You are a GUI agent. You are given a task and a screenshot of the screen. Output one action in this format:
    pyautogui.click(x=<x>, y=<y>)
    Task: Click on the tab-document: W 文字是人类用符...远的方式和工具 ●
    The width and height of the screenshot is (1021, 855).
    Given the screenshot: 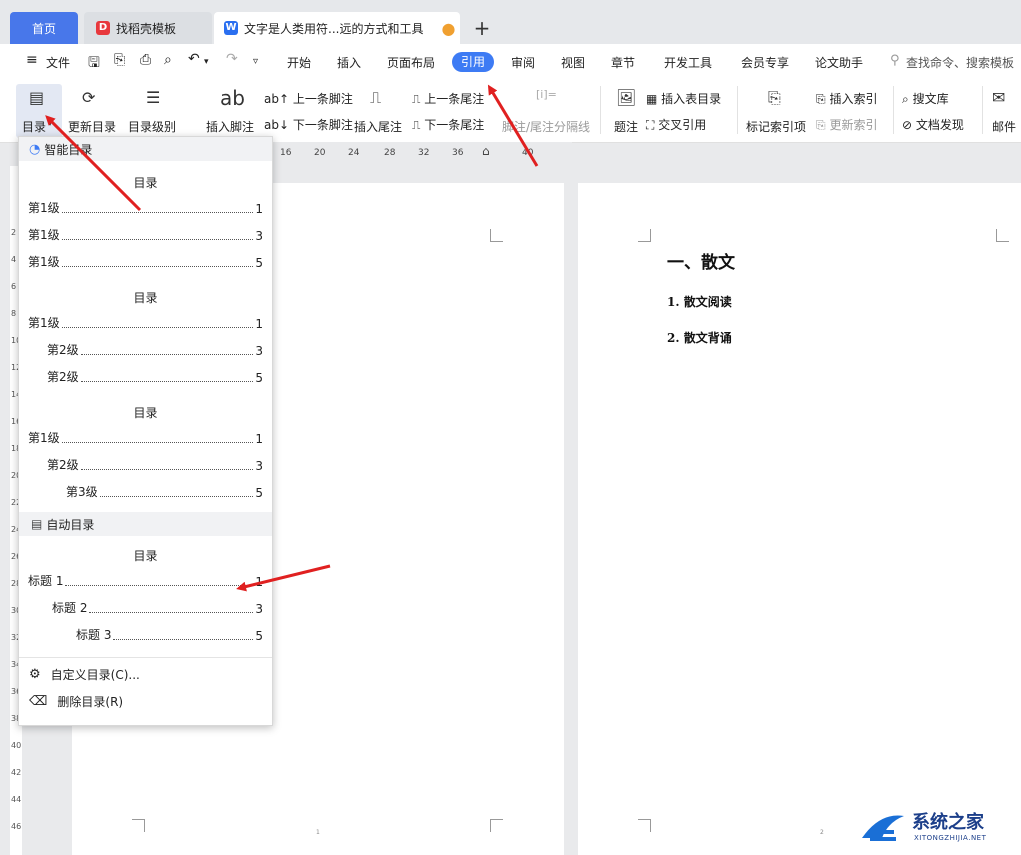 What is the action you would take?
    pyautogui.click(x=337, y=28)
    